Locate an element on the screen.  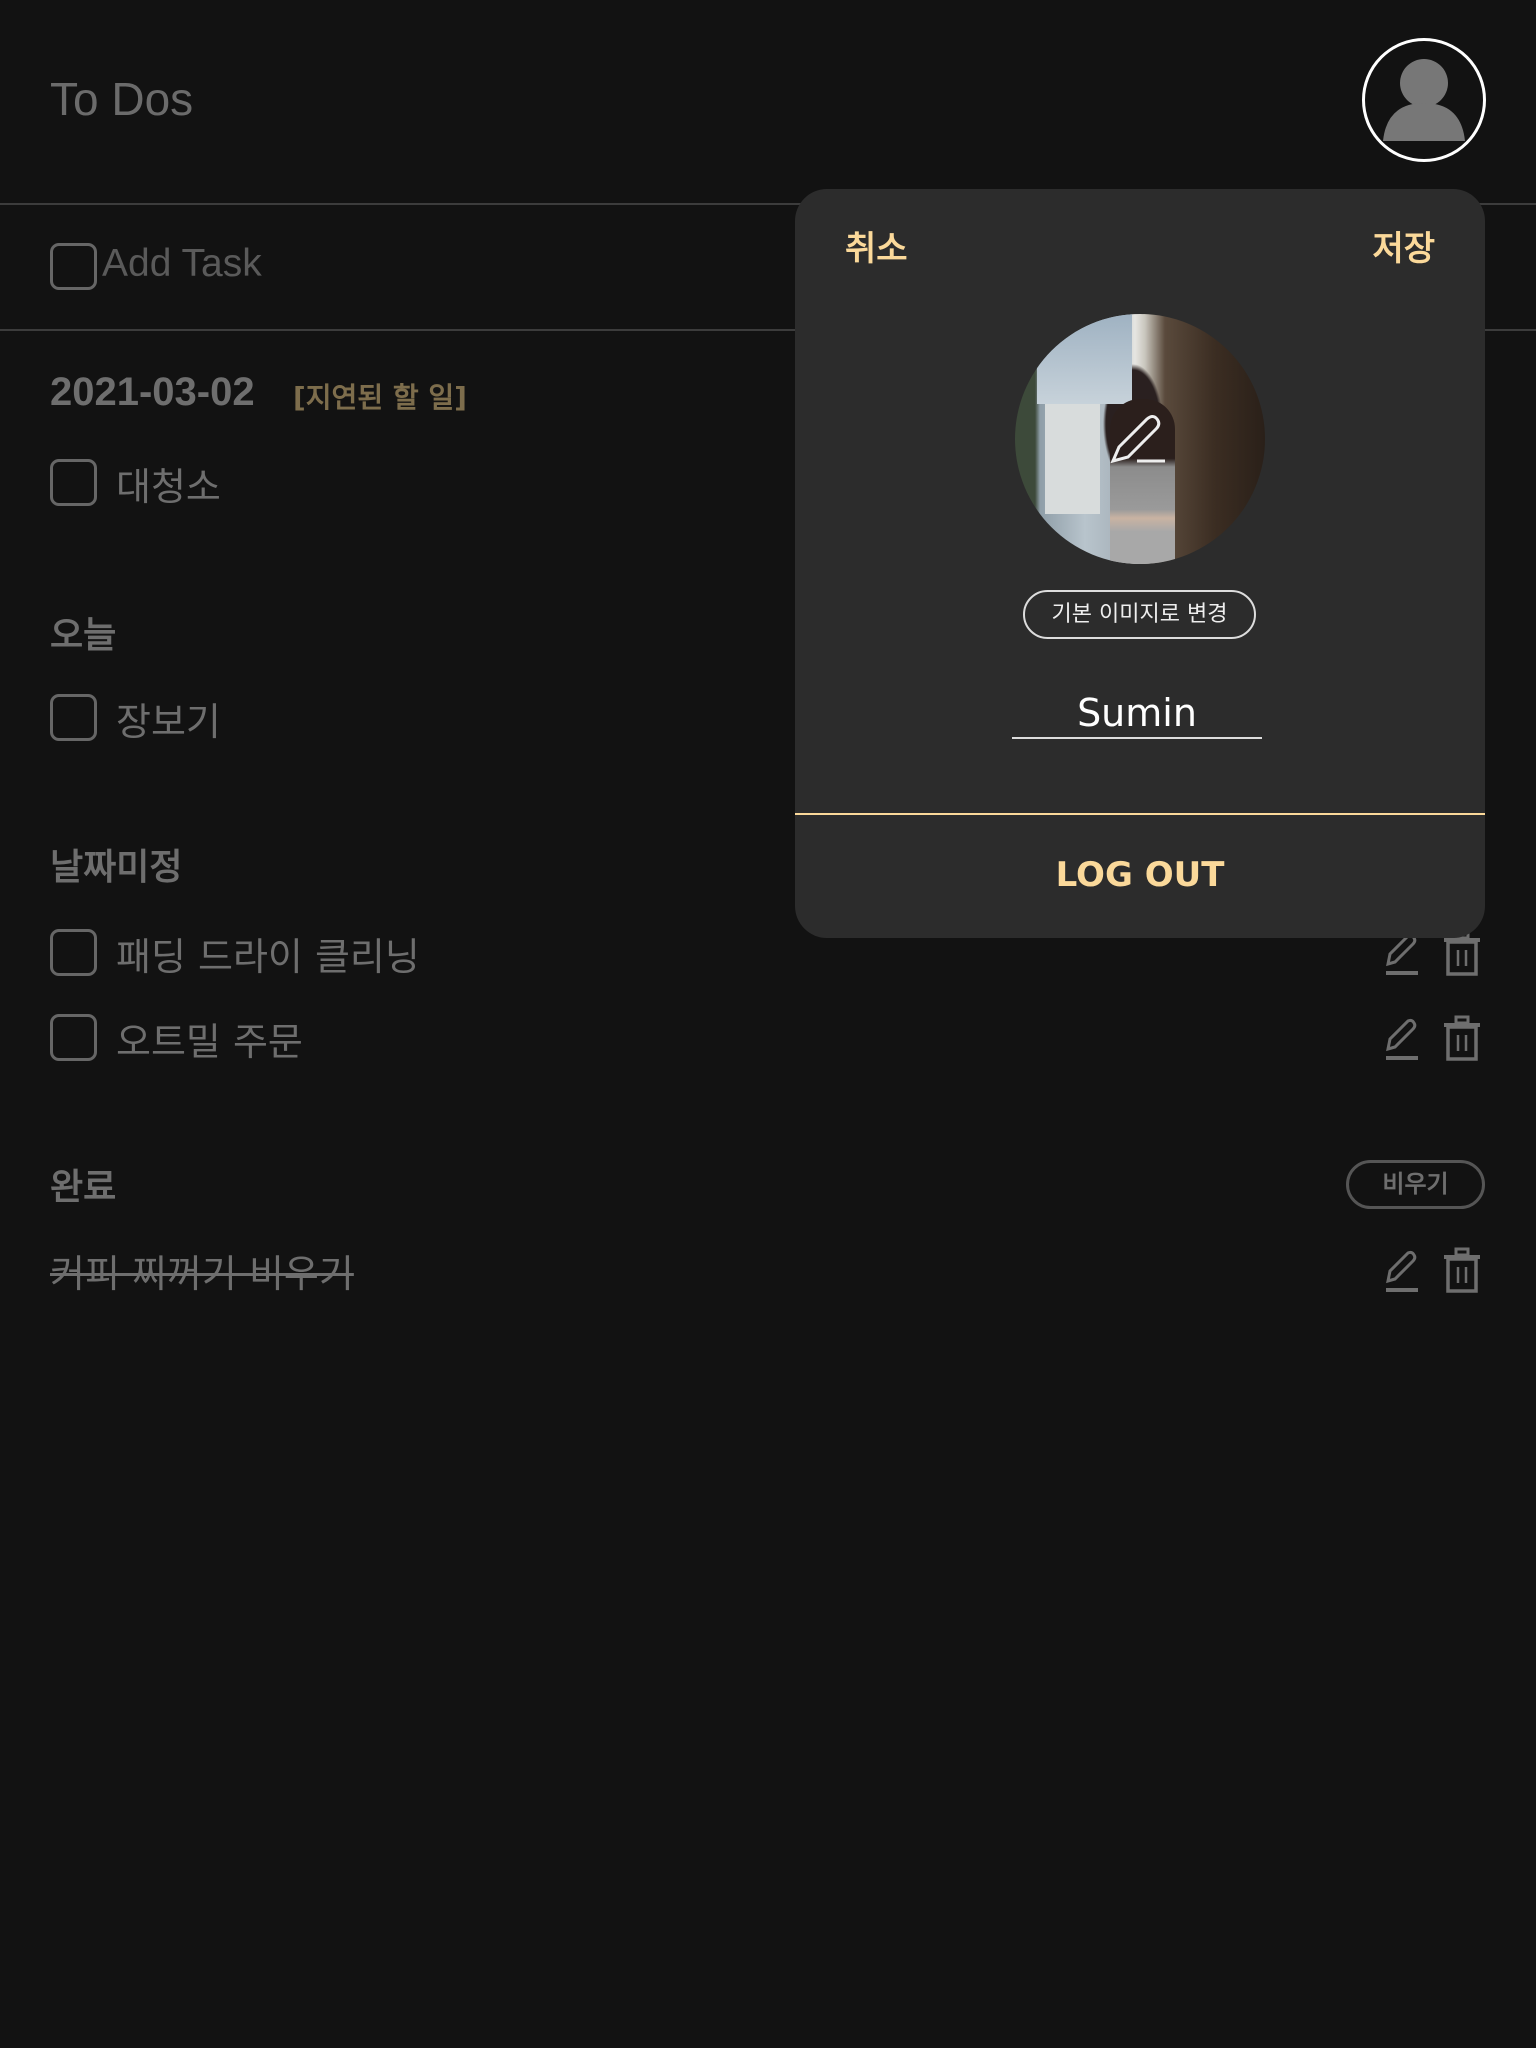
task-text: 오트밀 주문 is located at coordinates (209, 1042).